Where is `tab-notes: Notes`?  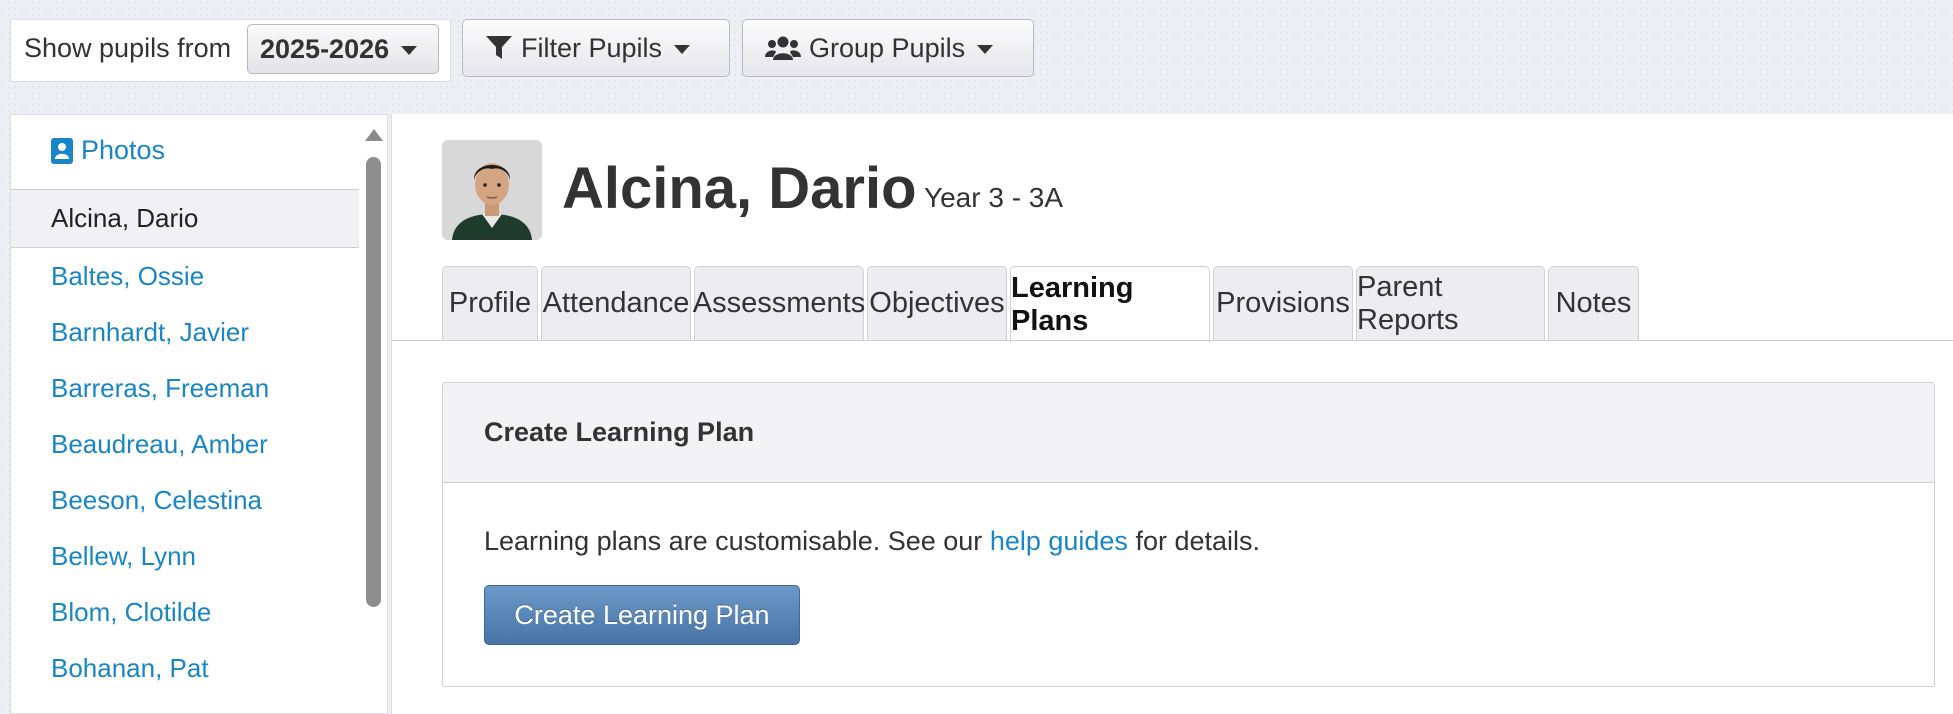
tab-notes: Notes is located at coordinates (1593, 303).